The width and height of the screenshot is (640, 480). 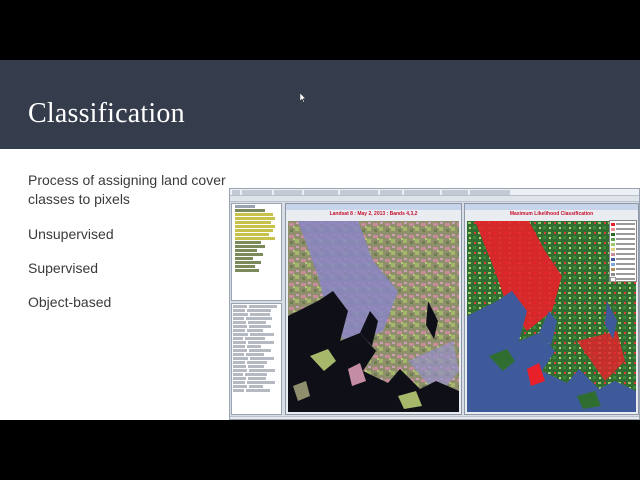 I want to click on app-menubar, so click(x=434, y=192).